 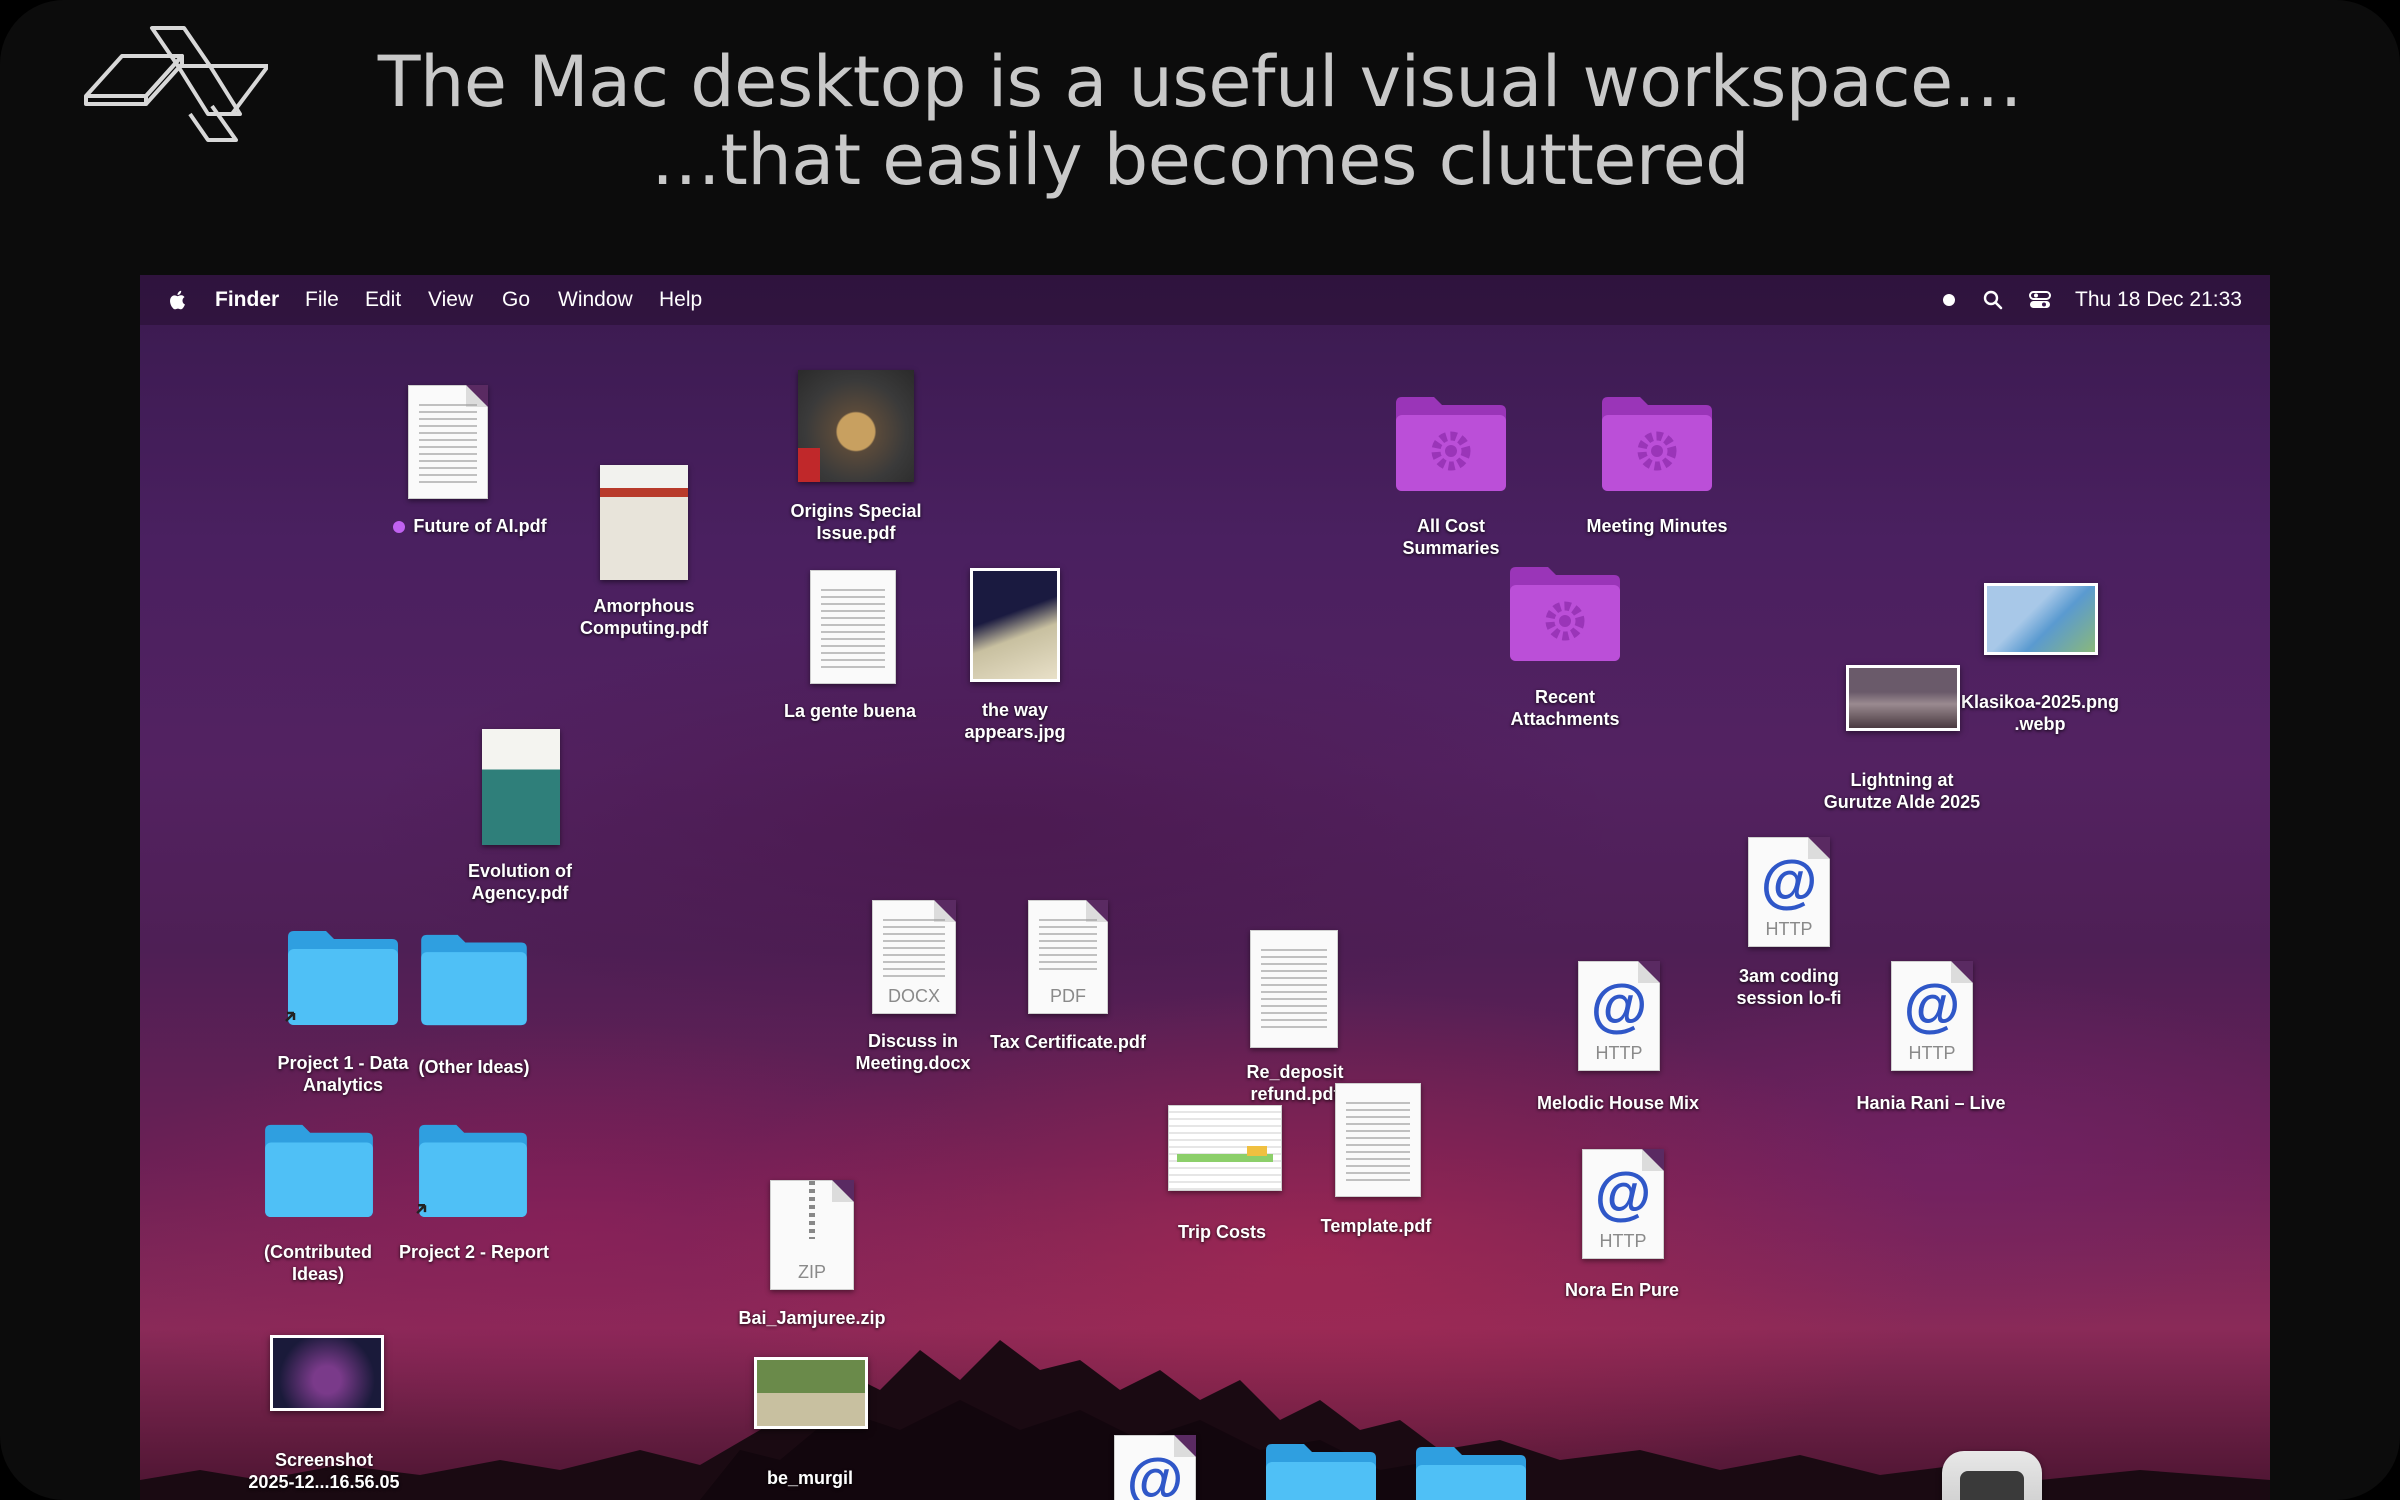 I want to click on file-label: 3am coding, so click(x=1789, y=976).